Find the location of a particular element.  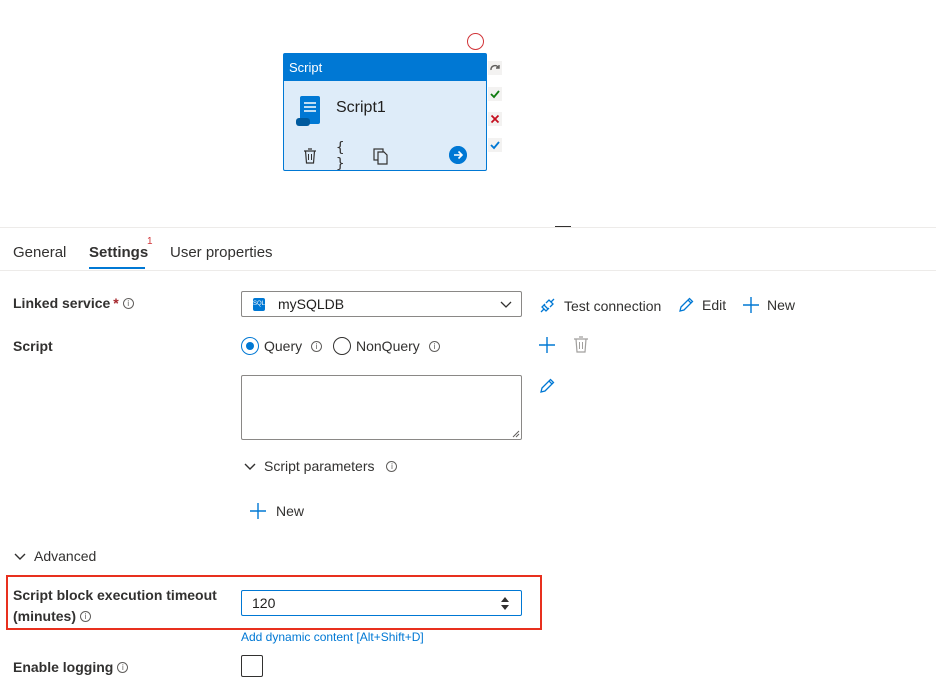

edit-script-pencil-icon is located at coordinates (547, 386).